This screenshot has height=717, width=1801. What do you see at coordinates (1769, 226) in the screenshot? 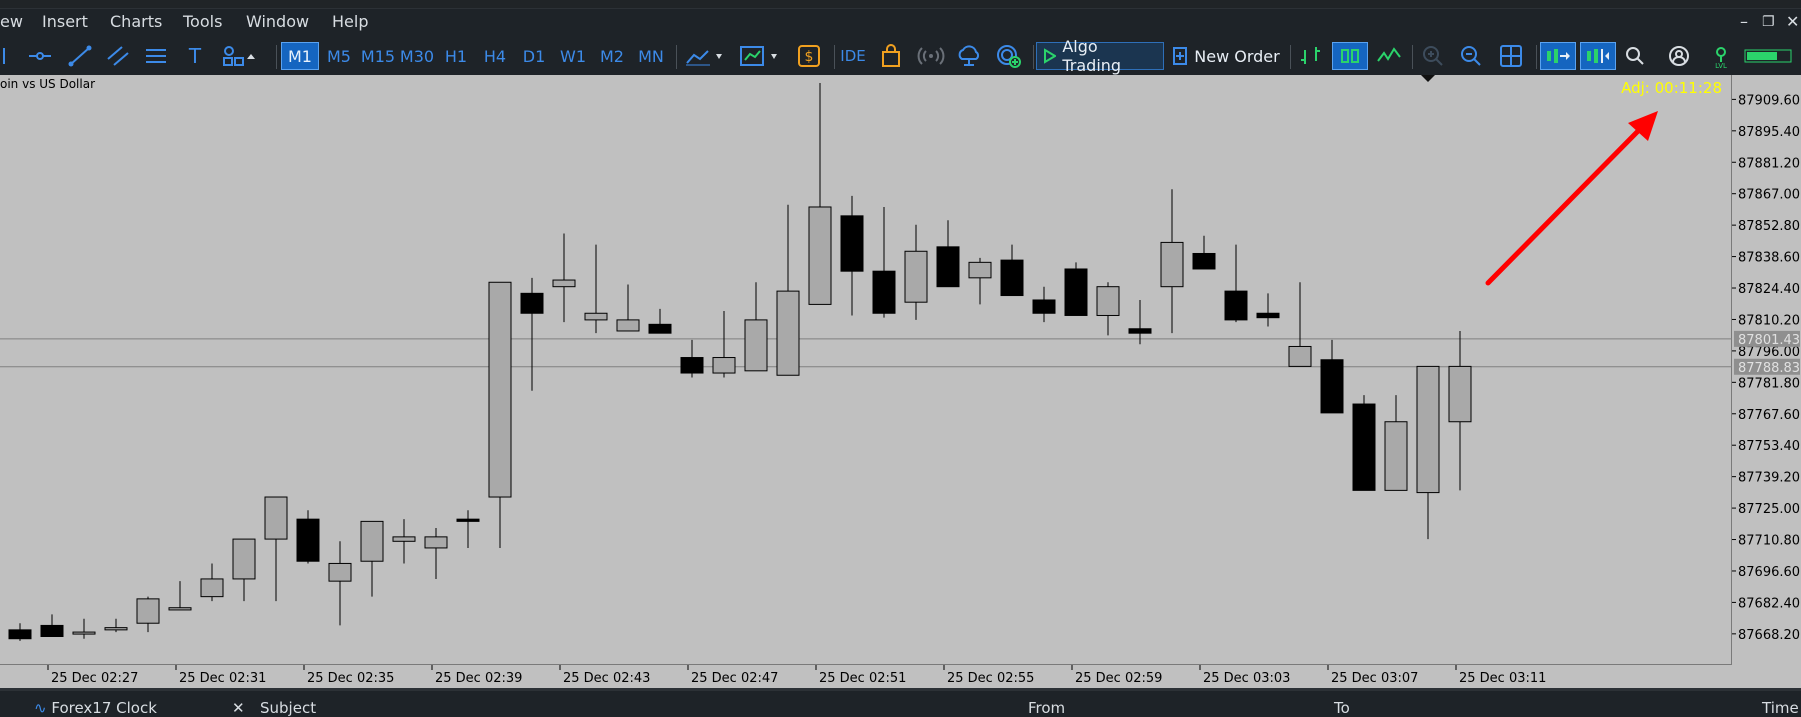
I see `price-tick-label: 87852.80` at bounding box center [1769, 226].